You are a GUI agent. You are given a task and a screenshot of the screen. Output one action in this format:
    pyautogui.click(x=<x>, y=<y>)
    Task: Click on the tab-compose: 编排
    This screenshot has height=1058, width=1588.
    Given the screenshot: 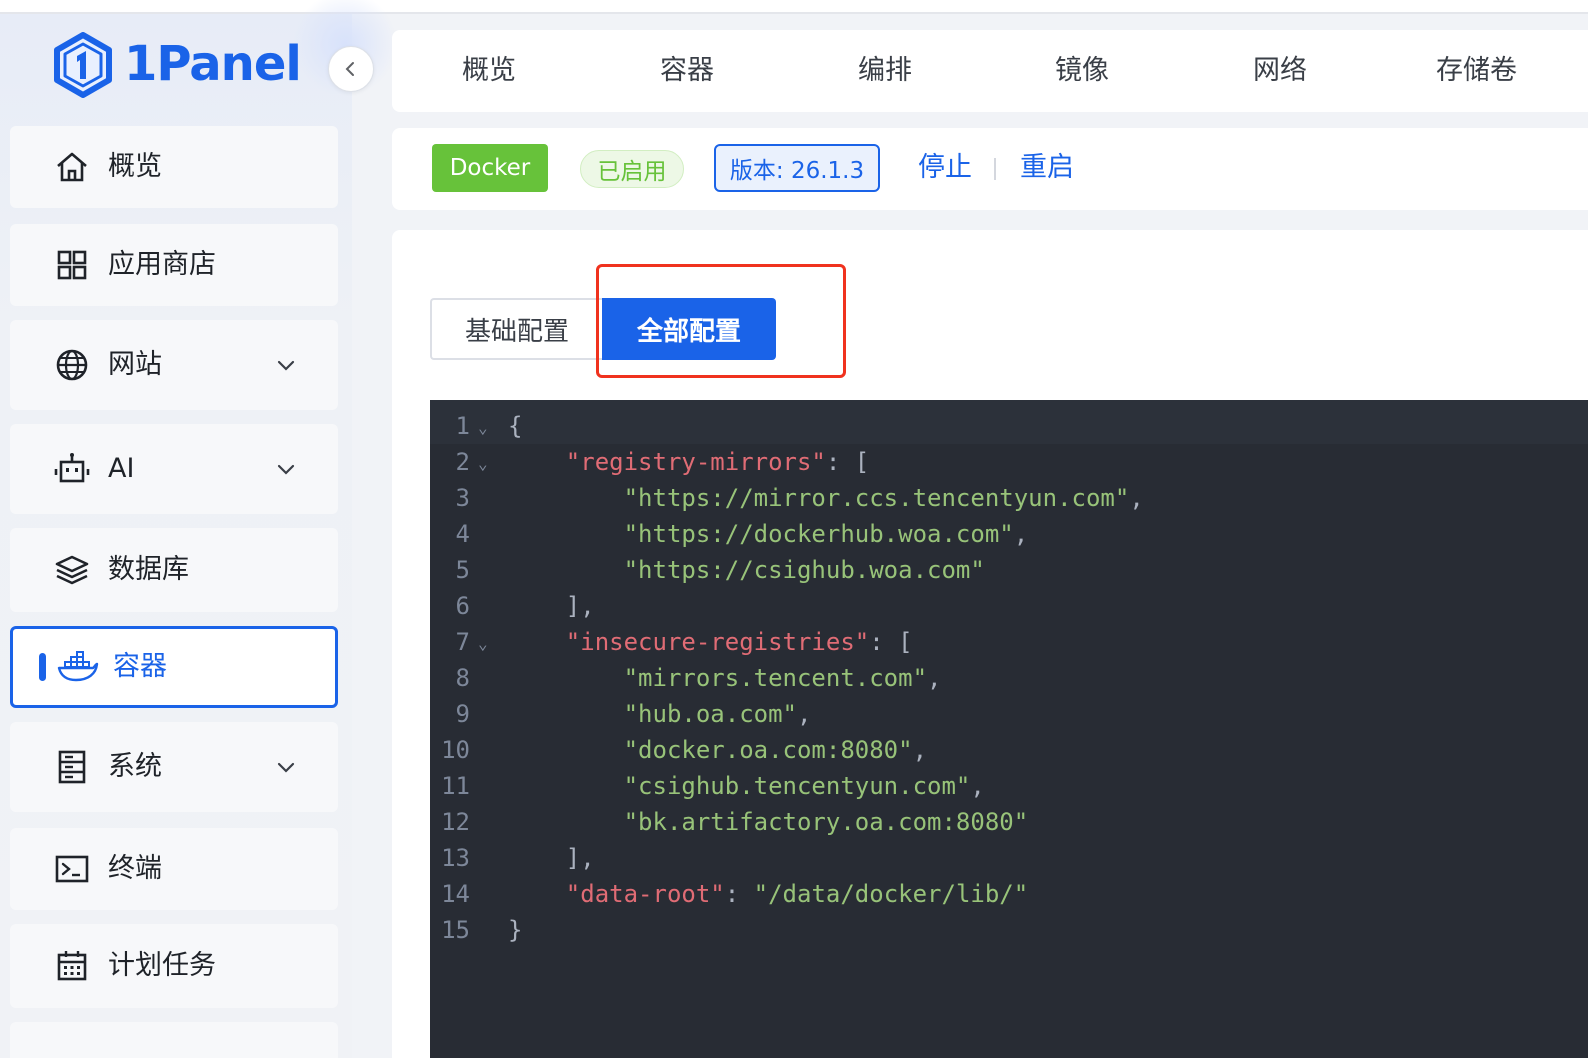 What is the action you would take?
    pyautogui.click(x=885, y=71)
    